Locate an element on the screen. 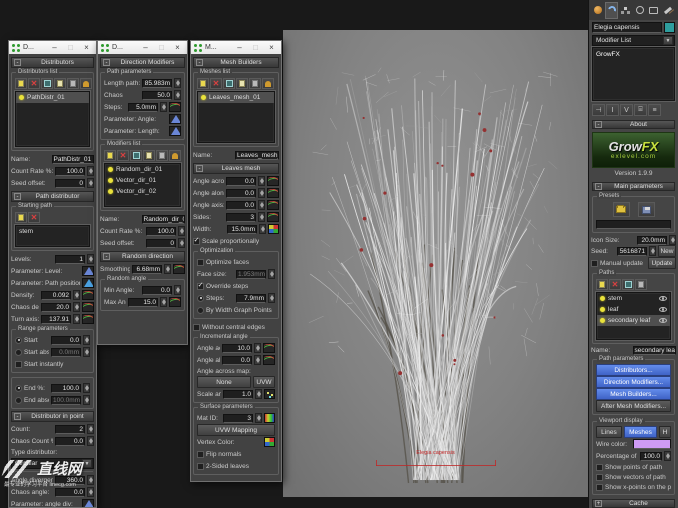  rollout-distributors: - Distributors is located at coordinates (52, 62).